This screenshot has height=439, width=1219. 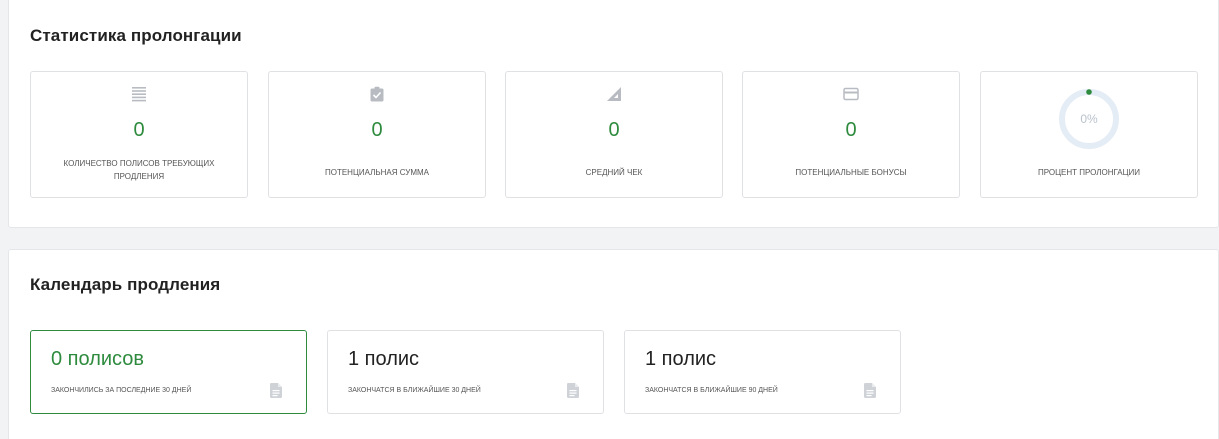 What do you see at coordinates (121, 390) in the screenshot?
I see `period-label: закончились за последние 30 дней` at bounding box center [121, 390].